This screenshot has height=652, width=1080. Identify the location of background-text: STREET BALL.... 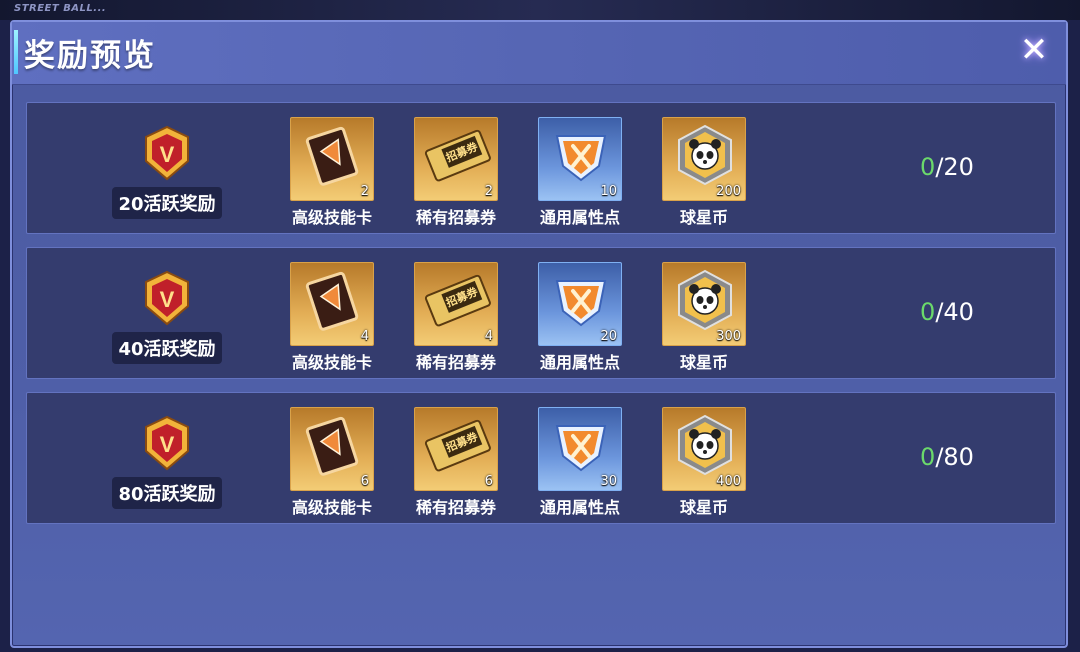
(60, 8).